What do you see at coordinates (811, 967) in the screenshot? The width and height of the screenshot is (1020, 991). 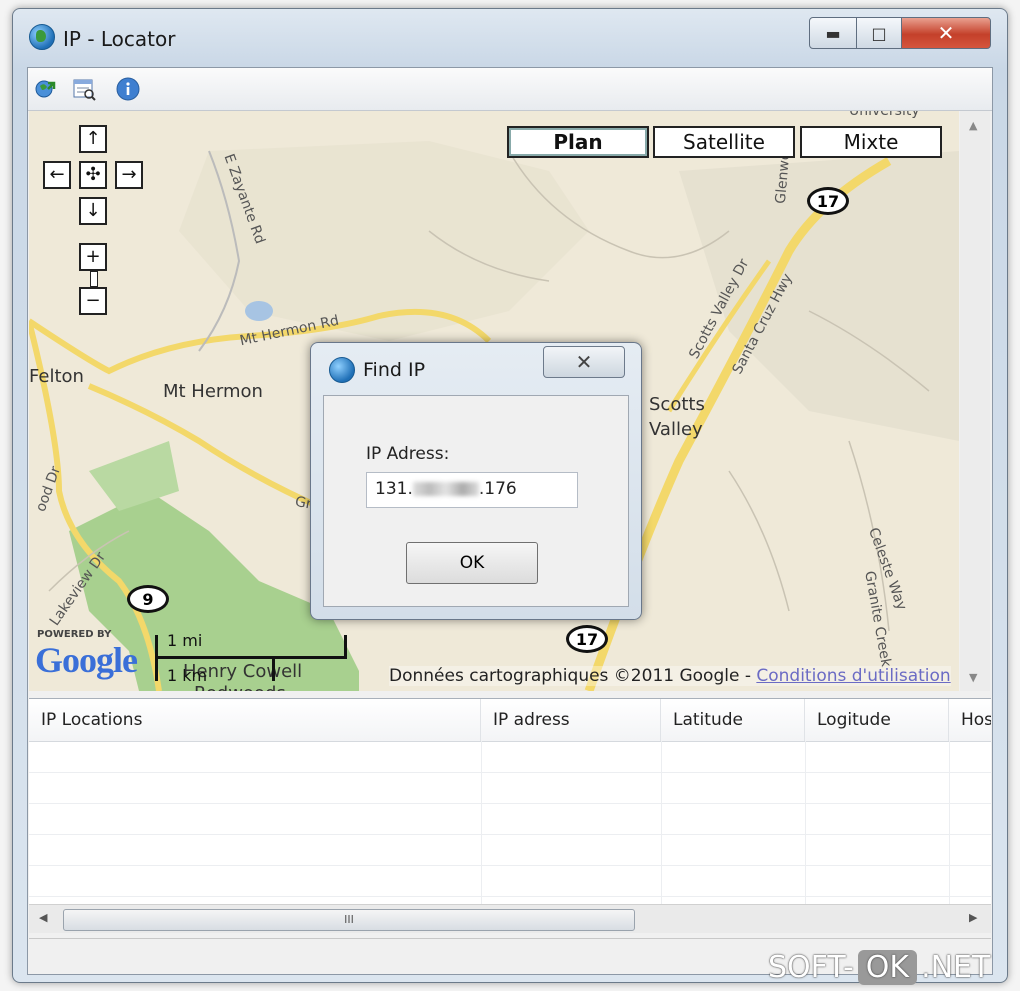 I see `watermark-left: SOFT-` at bounding box center [811, 967].